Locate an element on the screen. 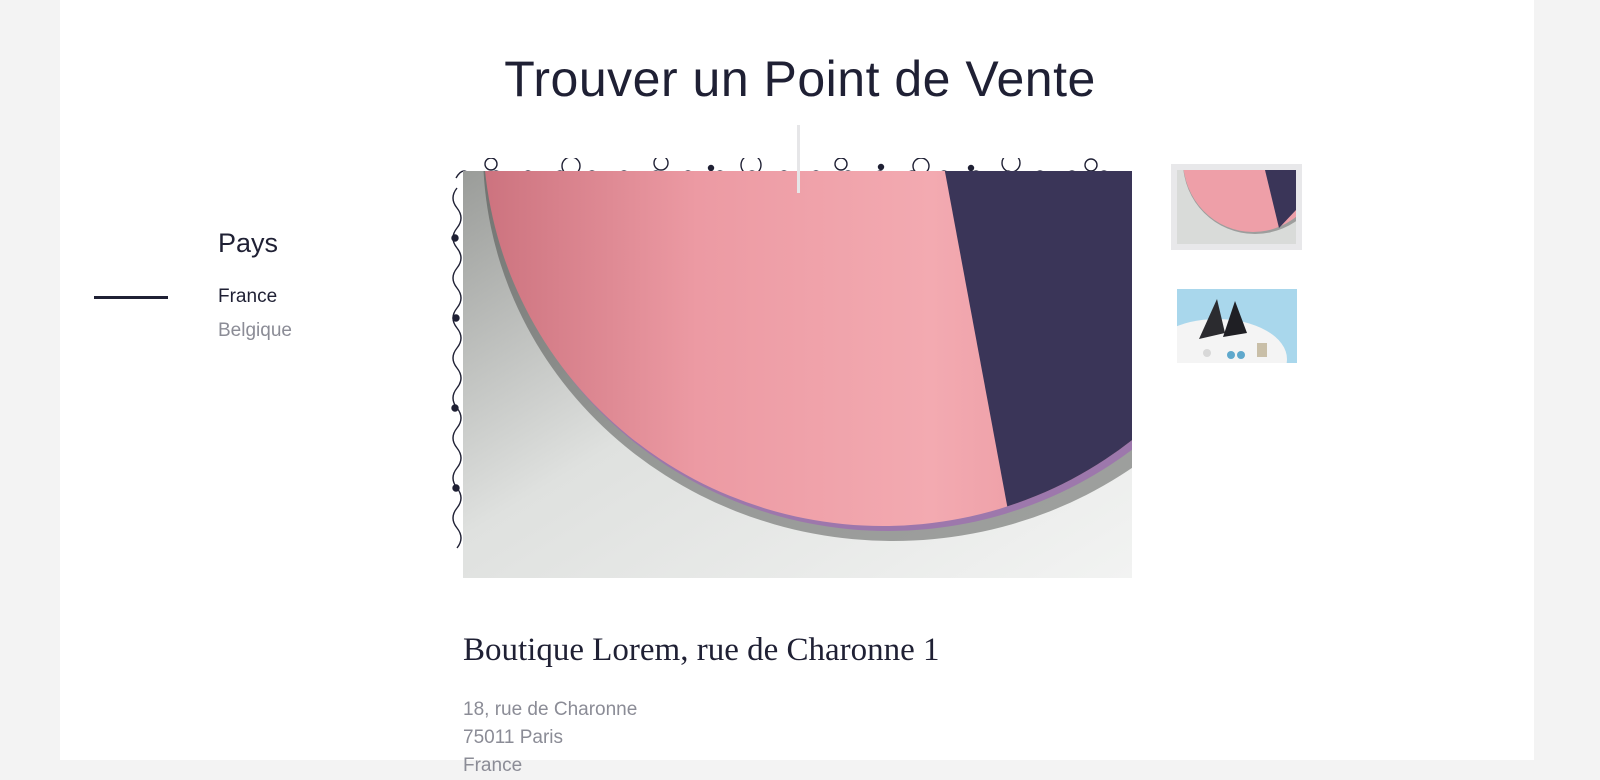  geometric-objects-thumbnail is located at coordinates (1237, 326).